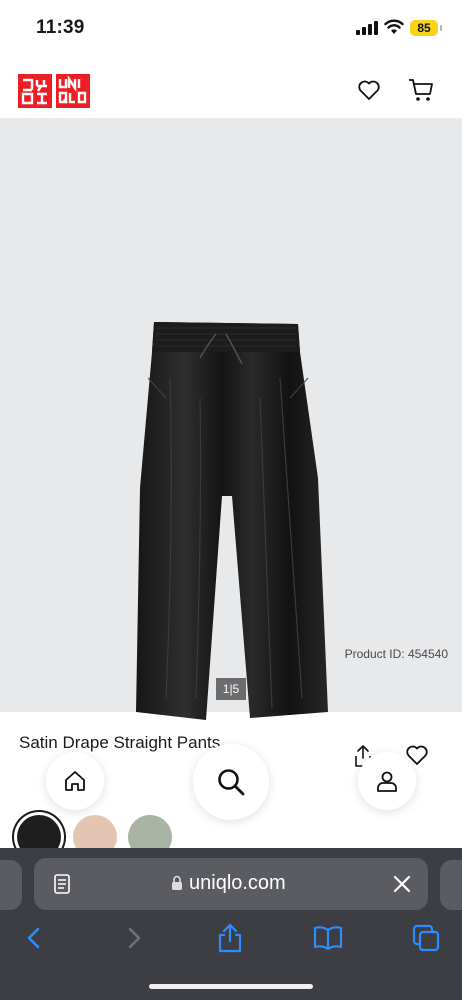 This screenshot has width=462, height=1000. What do you see at coordinates (369, 90) in the screenshot?
I see `heart-icon` at bounding box center [369, 90].